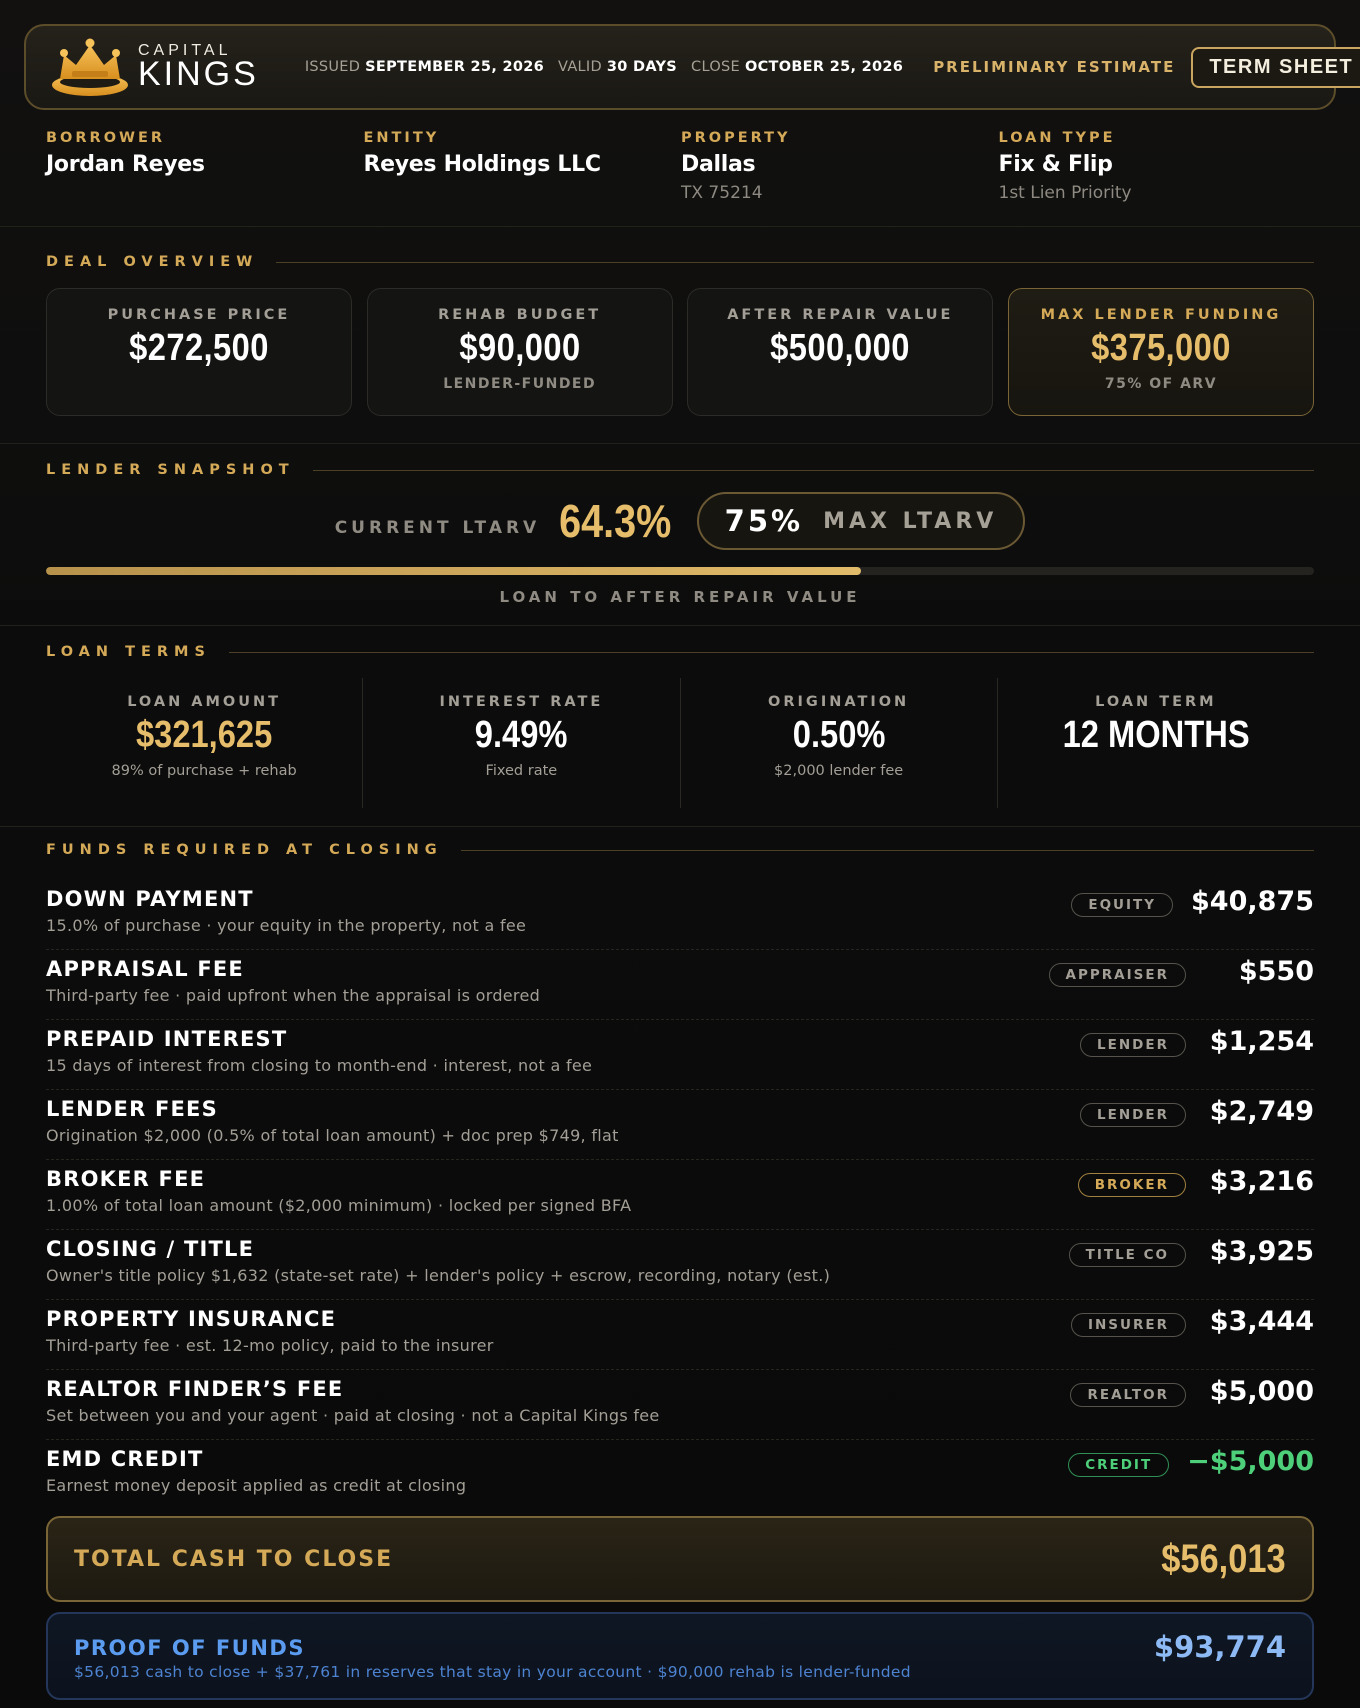  I want to click on term-label: LOAN AMOUNT, so click(204, 702).